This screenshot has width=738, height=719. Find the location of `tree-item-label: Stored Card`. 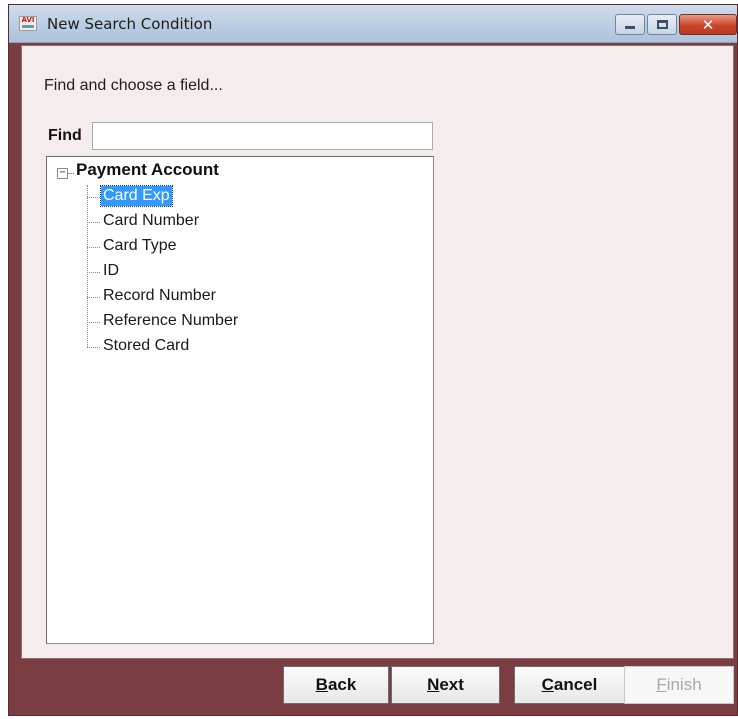

tree-item-label: Stored Card is located at coordinates (146, 346).